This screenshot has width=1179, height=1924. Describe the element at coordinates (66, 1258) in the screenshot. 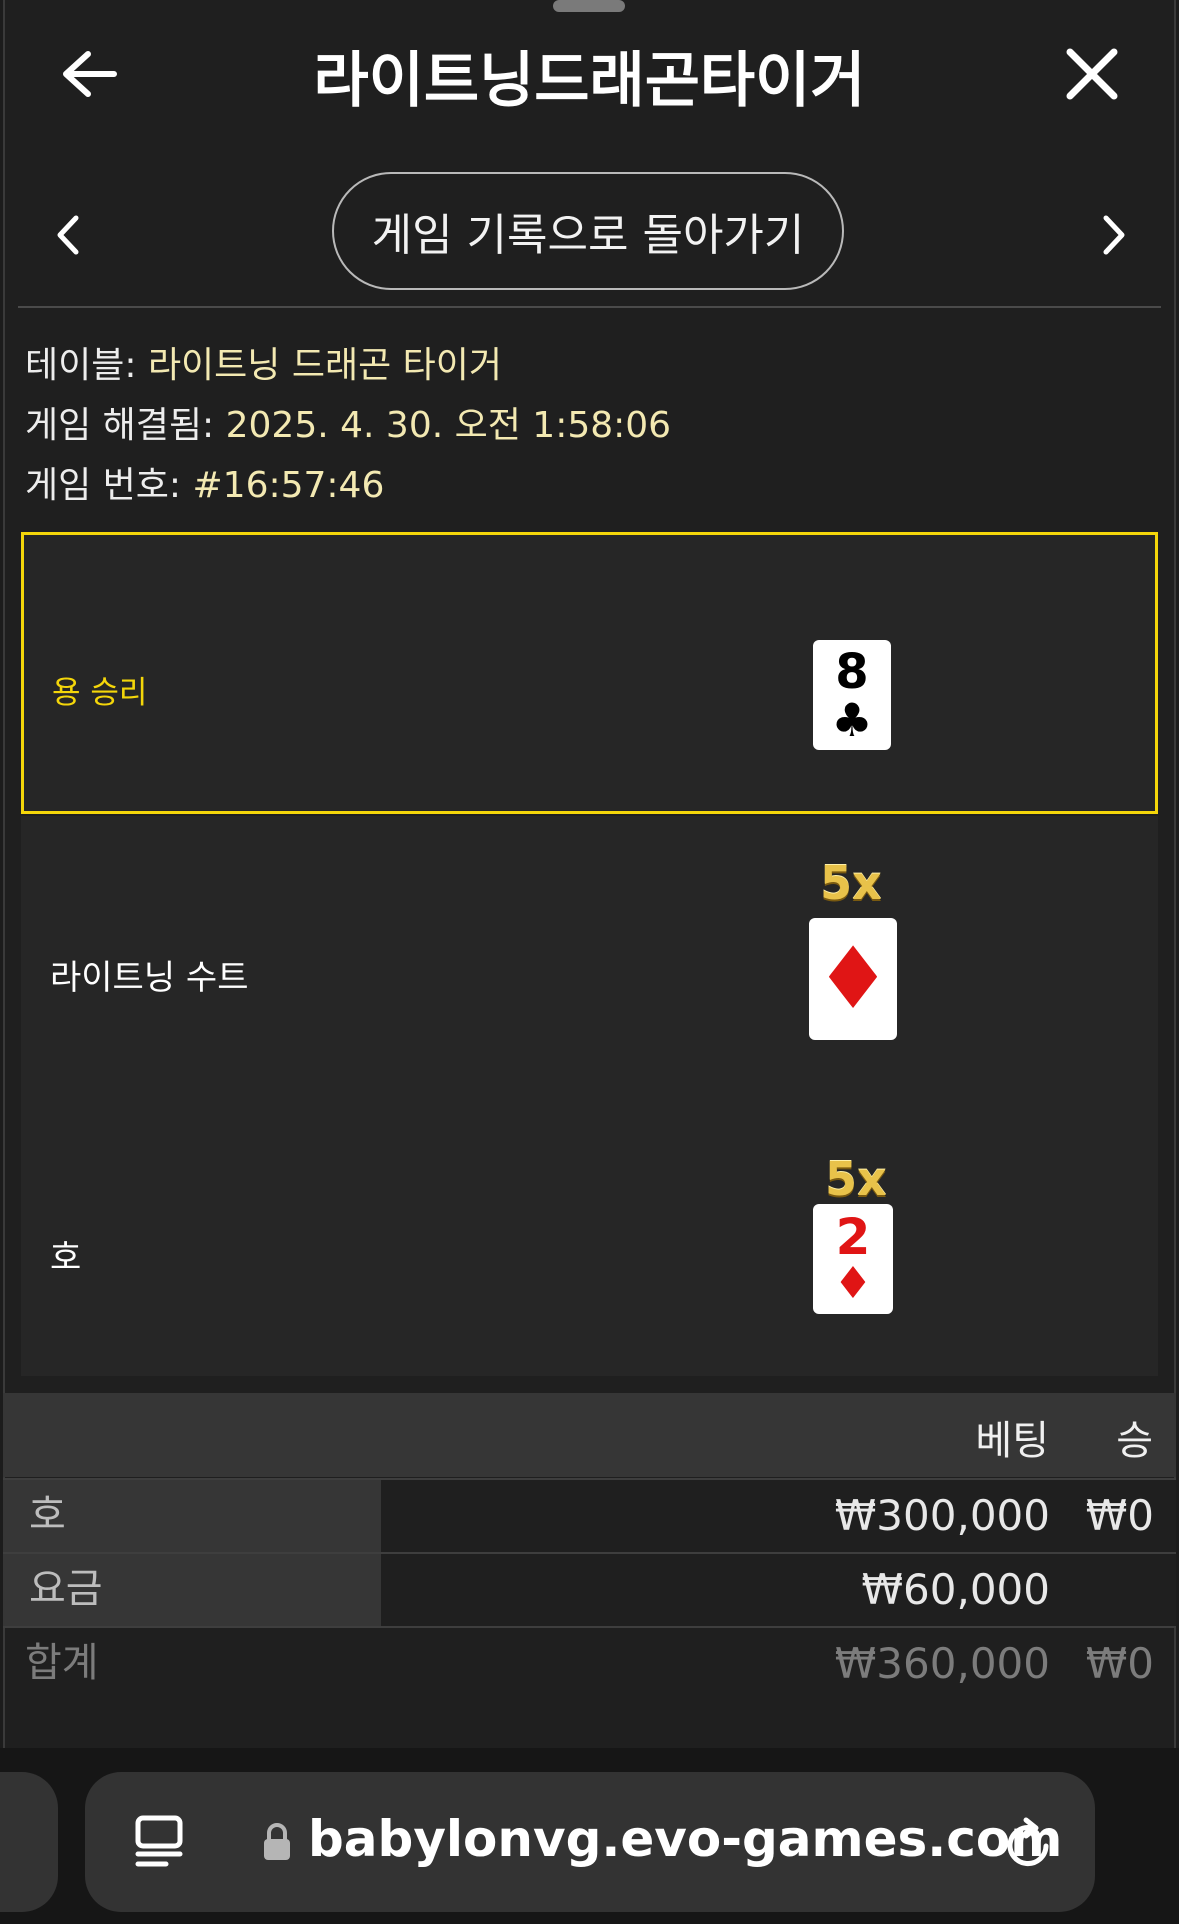

I see `result-label: 호` at that location.